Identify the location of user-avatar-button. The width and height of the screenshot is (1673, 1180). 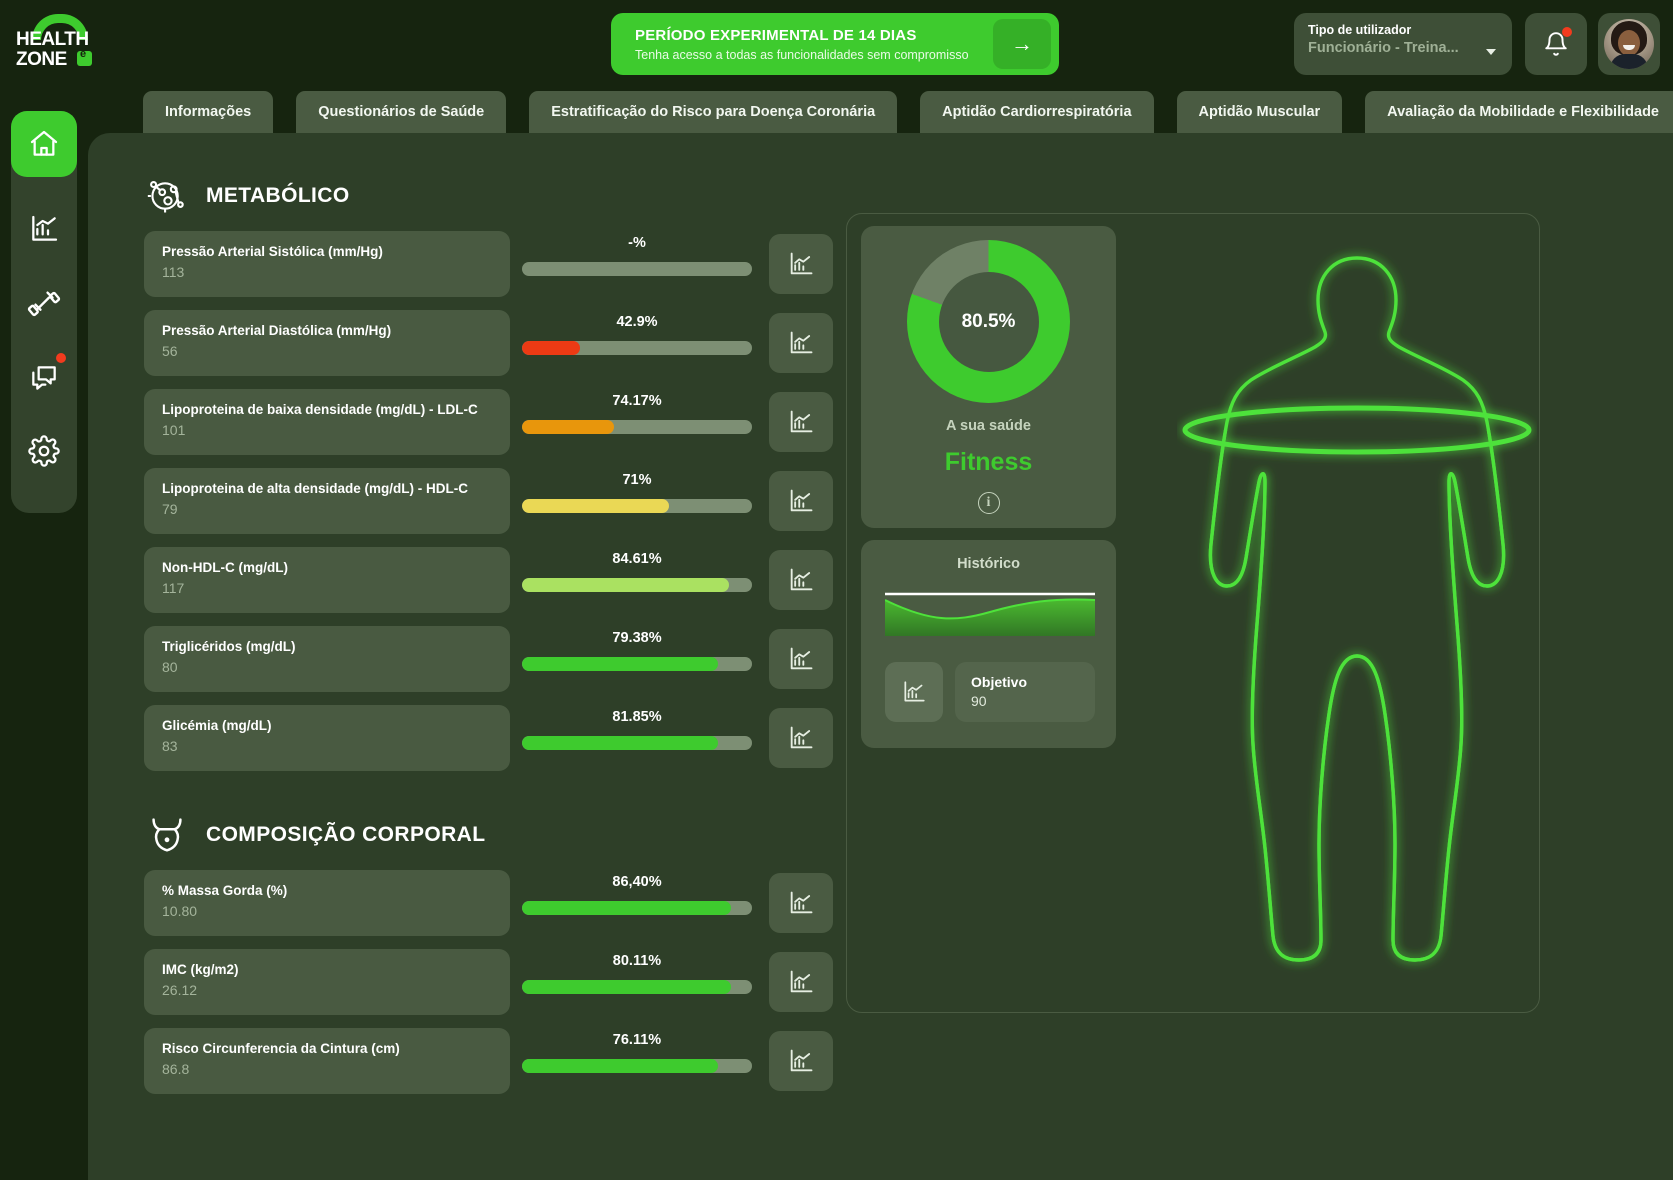
(1629, 44).